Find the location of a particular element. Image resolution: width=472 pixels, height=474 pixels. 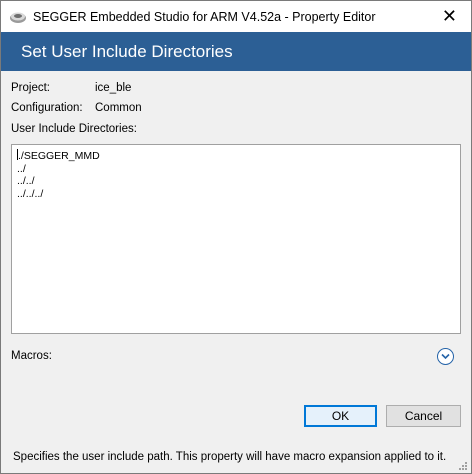

directory-line: ../../ is located at coordinates (26, 181).